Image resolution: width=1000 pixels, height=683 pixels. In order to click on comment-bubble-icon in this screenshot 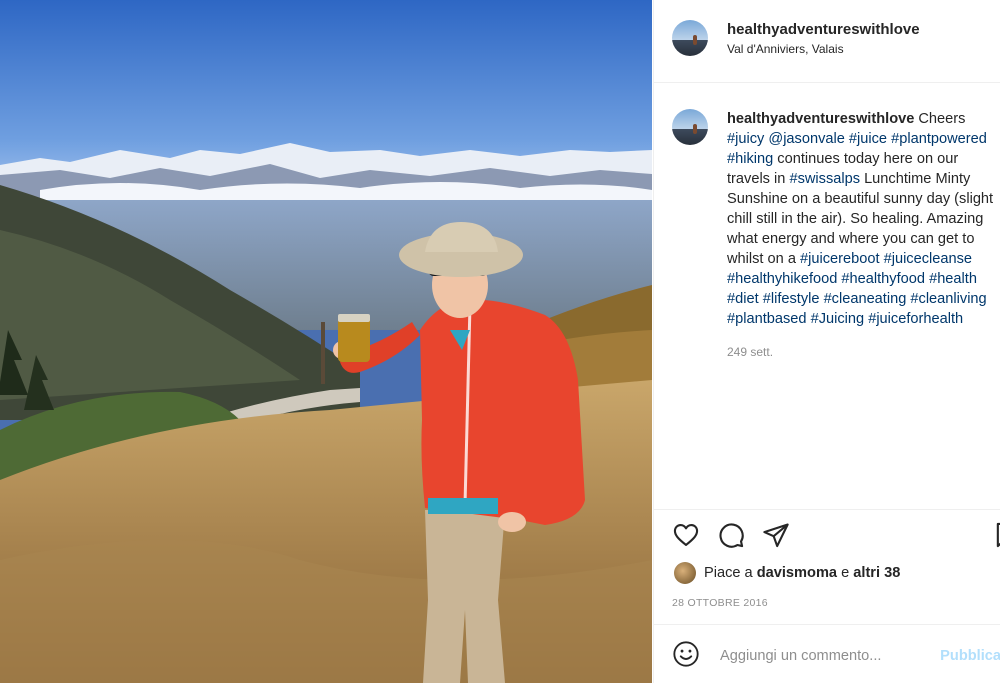, I will do `click(731, 537)`.